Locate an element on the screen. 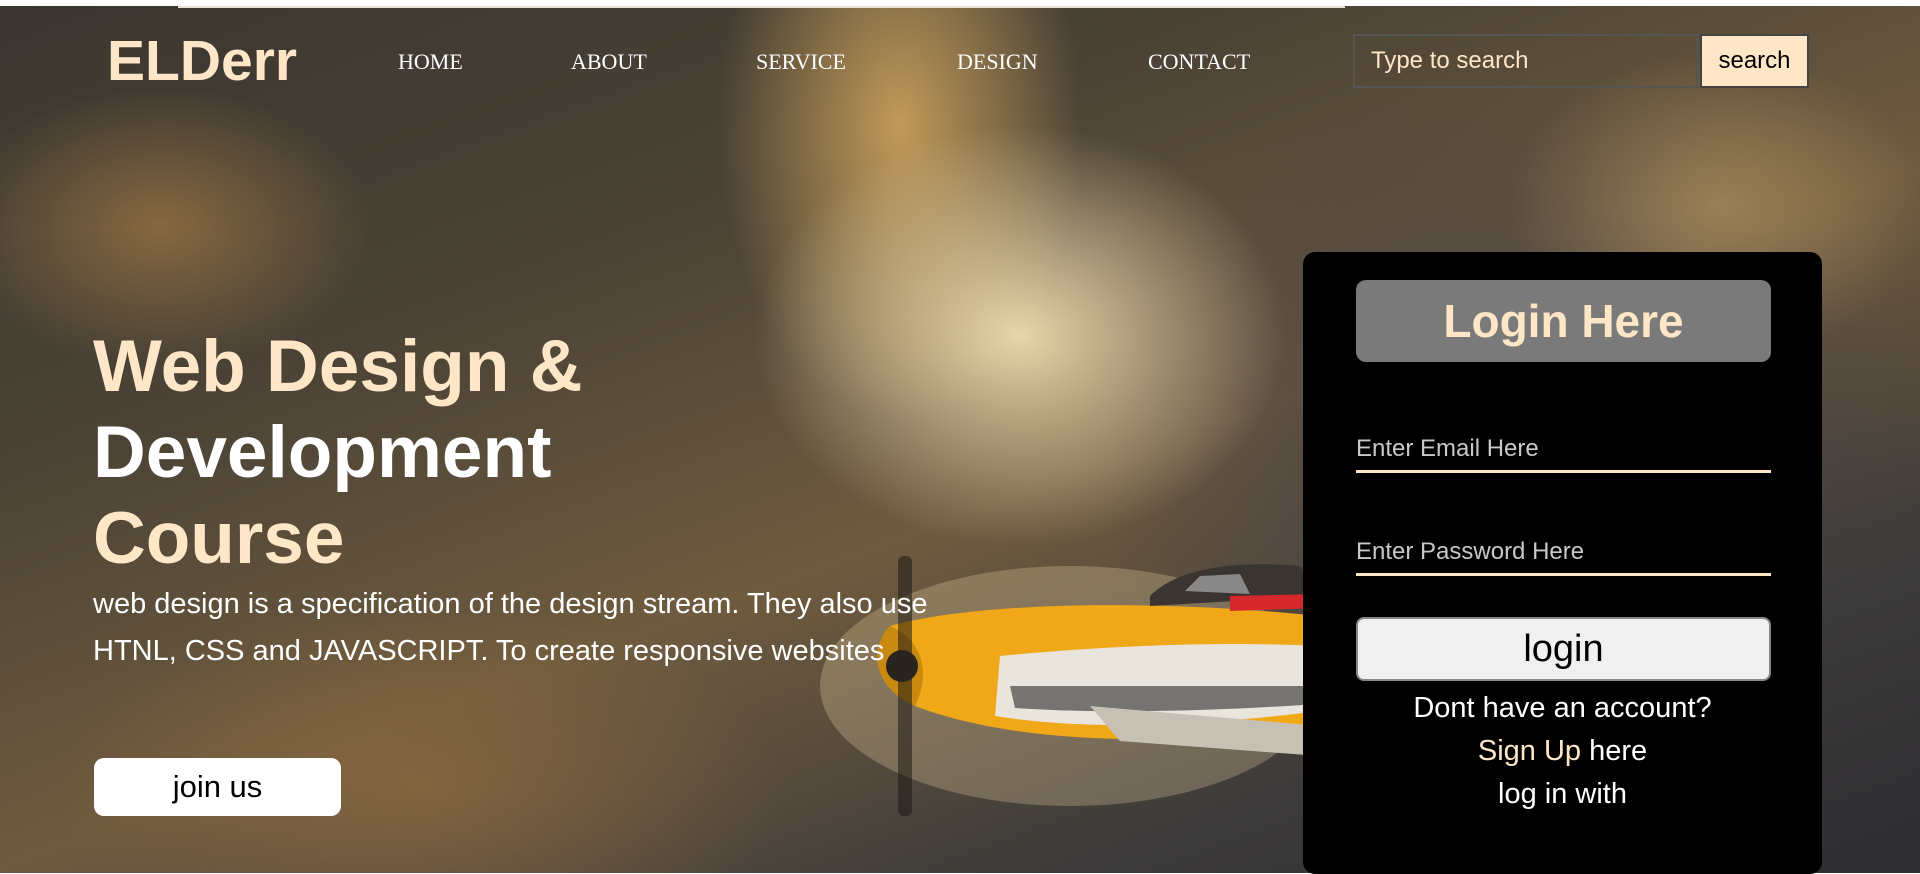 Image resolution: width=1920 pixels, height=874 pixels. login-button: login is located at coordinates (1563, 649).